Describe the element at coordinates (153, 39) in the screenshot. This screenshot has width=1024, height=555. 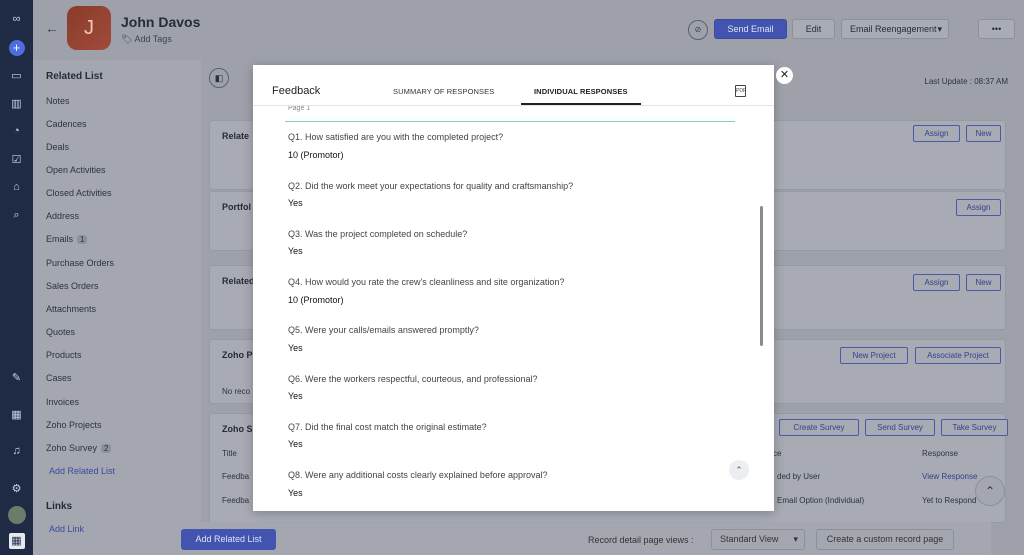
I see `add-tags-label: Add Tags` at that location.